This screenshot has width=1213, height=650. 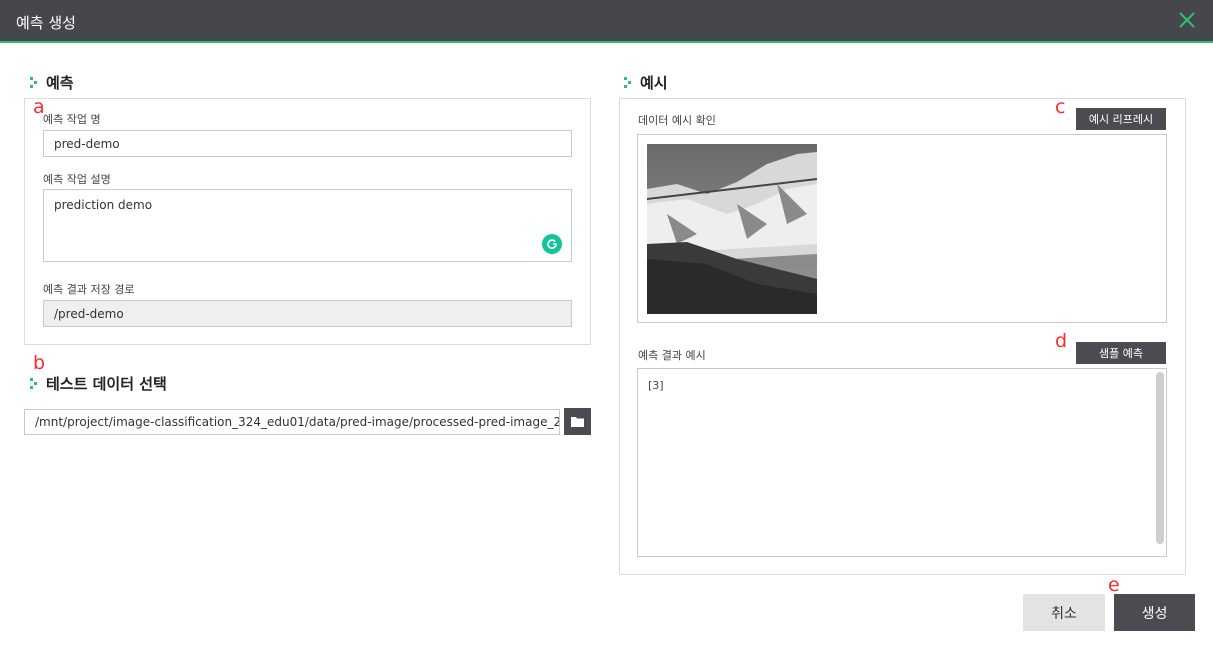 What do you see at coordinates (307, 225) in the screenshot?
I see `job-desc-textarea: prediction demo` at bounding box center [307, 225].